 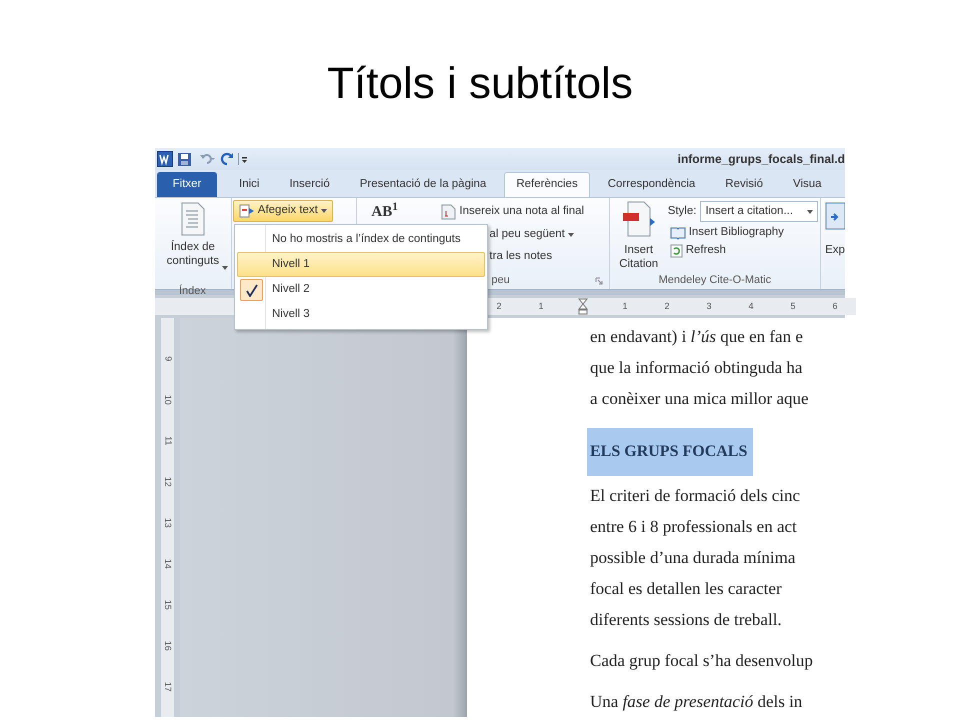 I want to click on ruler-number: 14, so click(x=168, y=563).